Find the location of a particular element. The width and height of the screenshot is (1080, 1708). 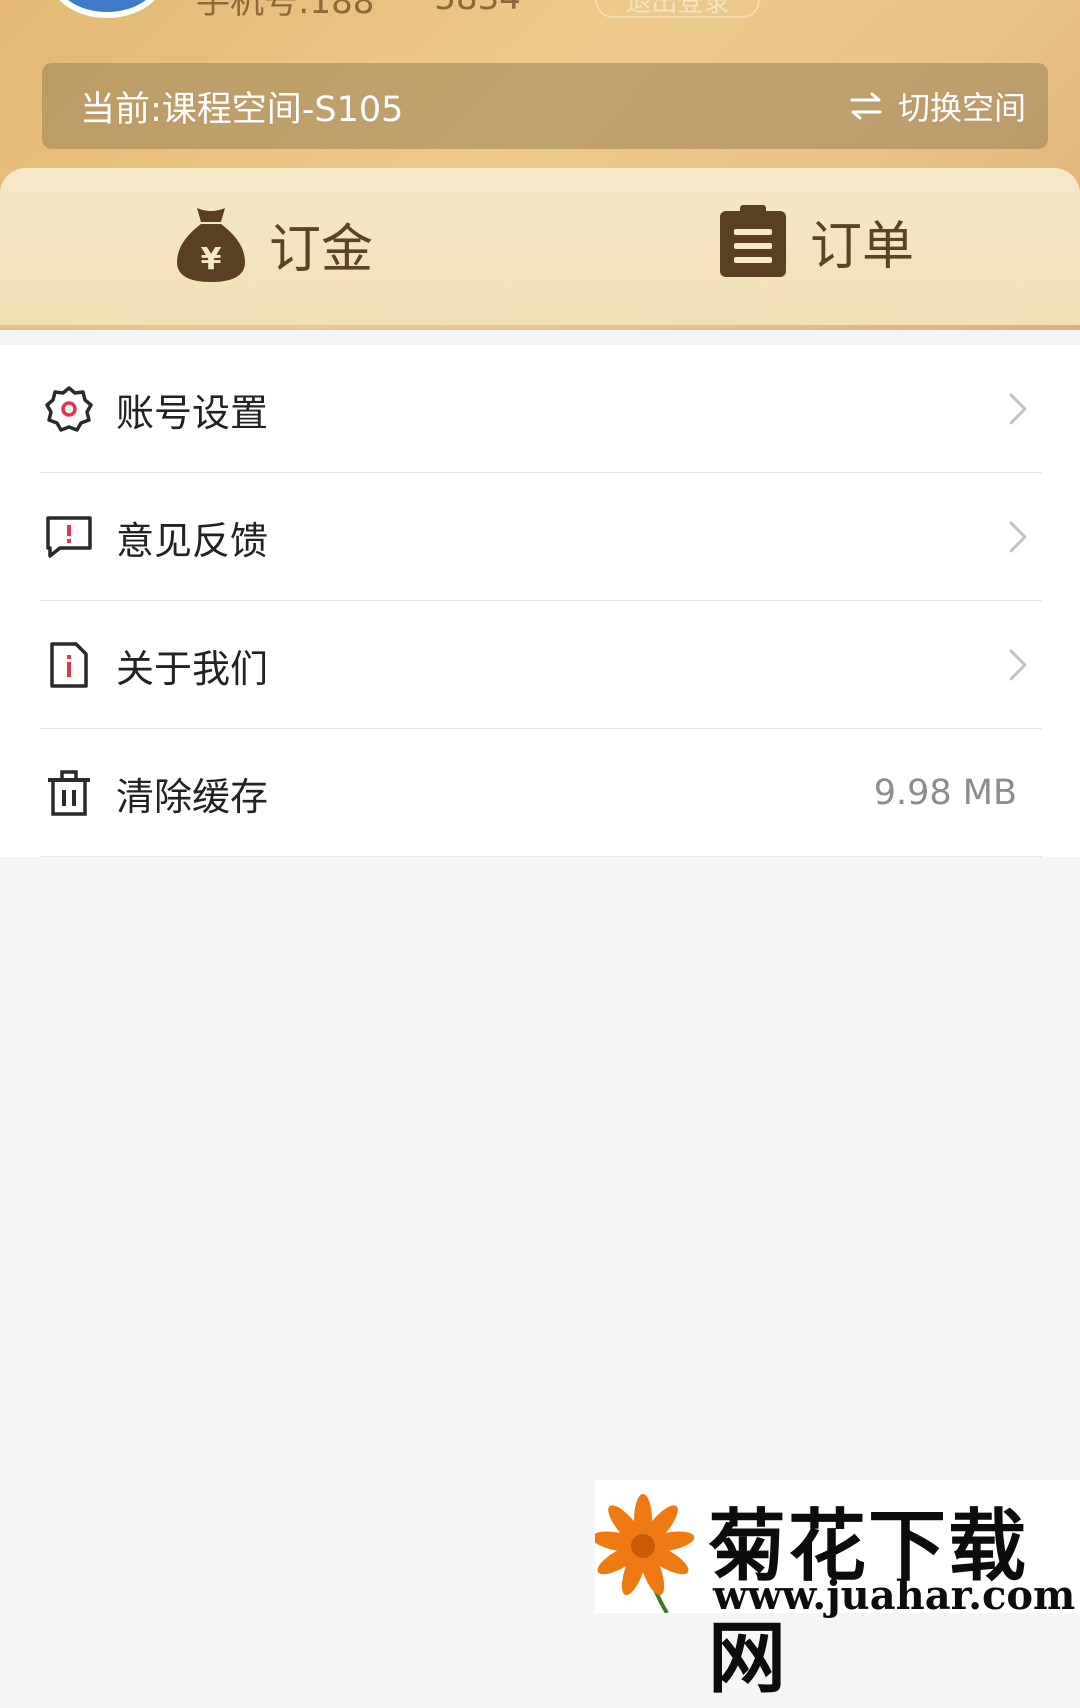

flower-logo is located at coordinates (645, 1553).